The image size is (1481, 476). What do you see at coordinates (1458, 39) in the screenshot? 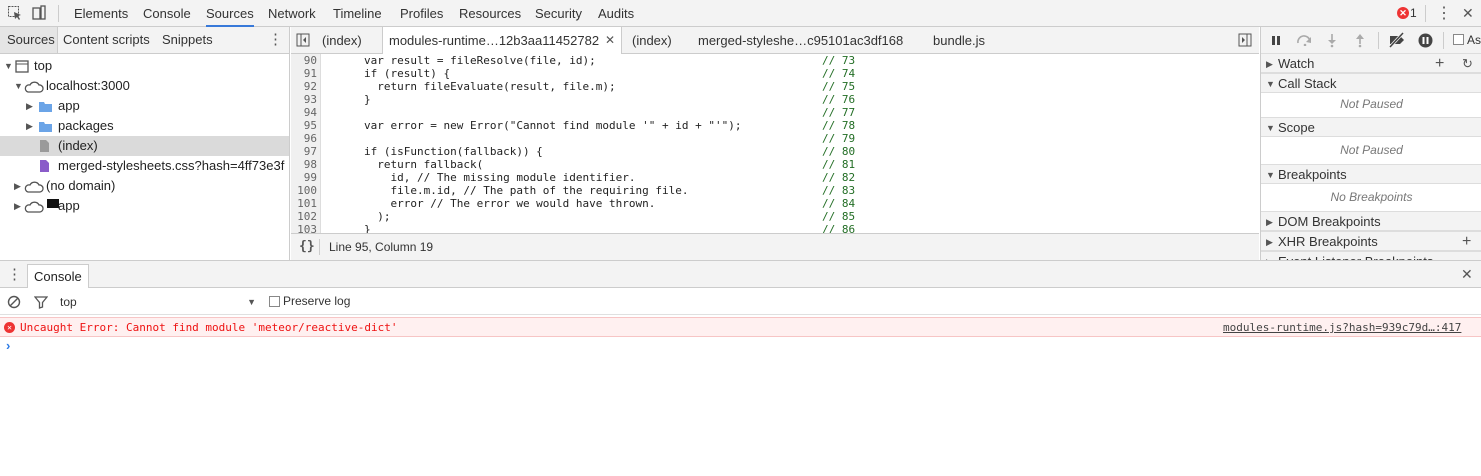
I see `async-checkbox` at bounding box center [1458, 39].